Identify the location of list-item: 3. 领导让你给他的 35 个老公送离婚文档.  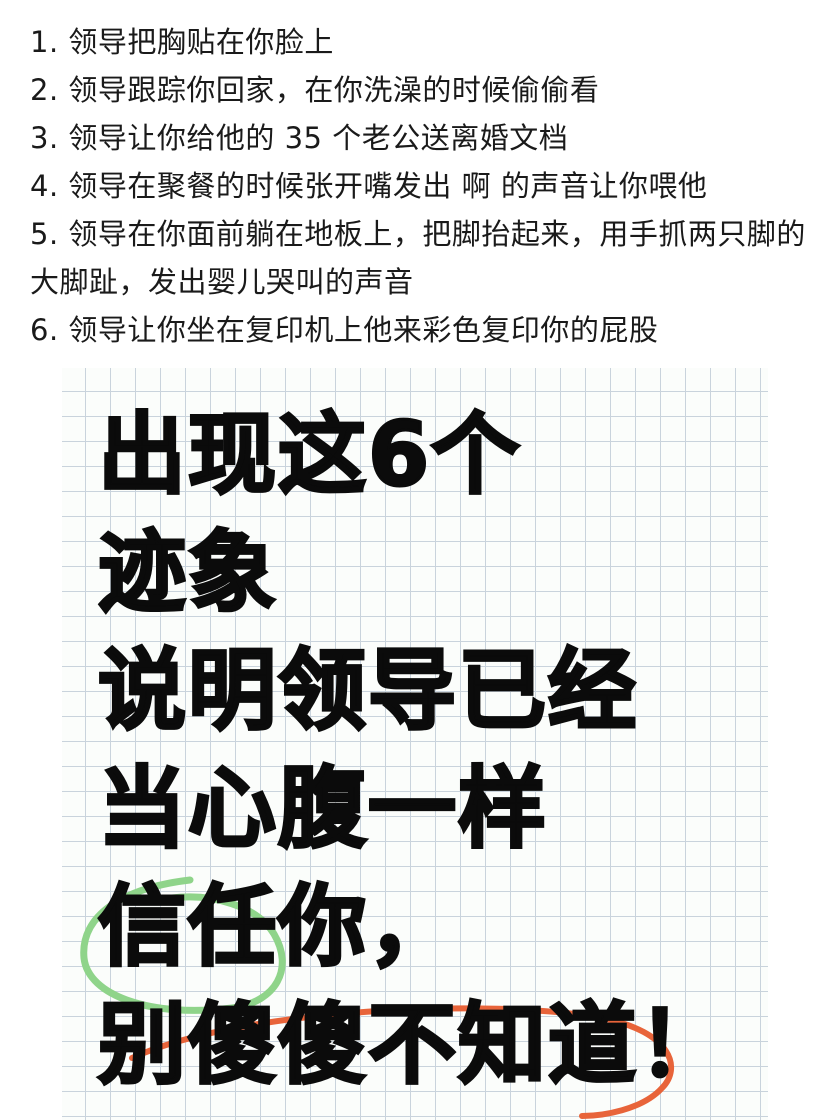
(299, 138).